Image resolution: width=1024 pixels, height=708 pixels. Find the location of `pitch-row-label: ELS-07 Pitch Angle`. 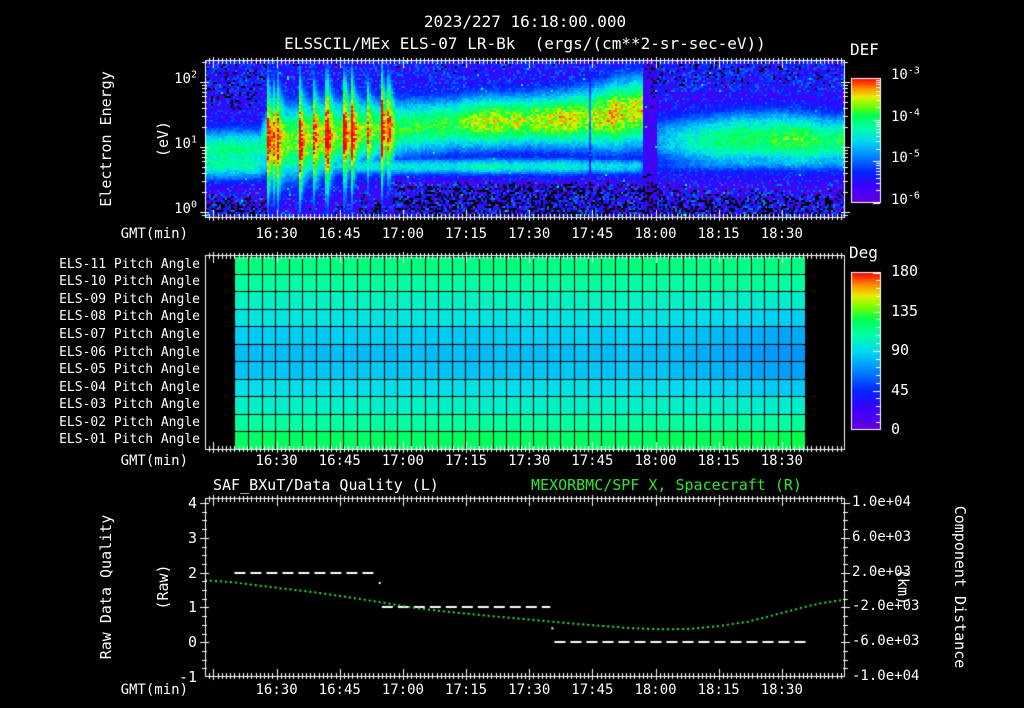

pitch-row-label: ELS-07 Pitch Angle is located at coordinates (129, 334).